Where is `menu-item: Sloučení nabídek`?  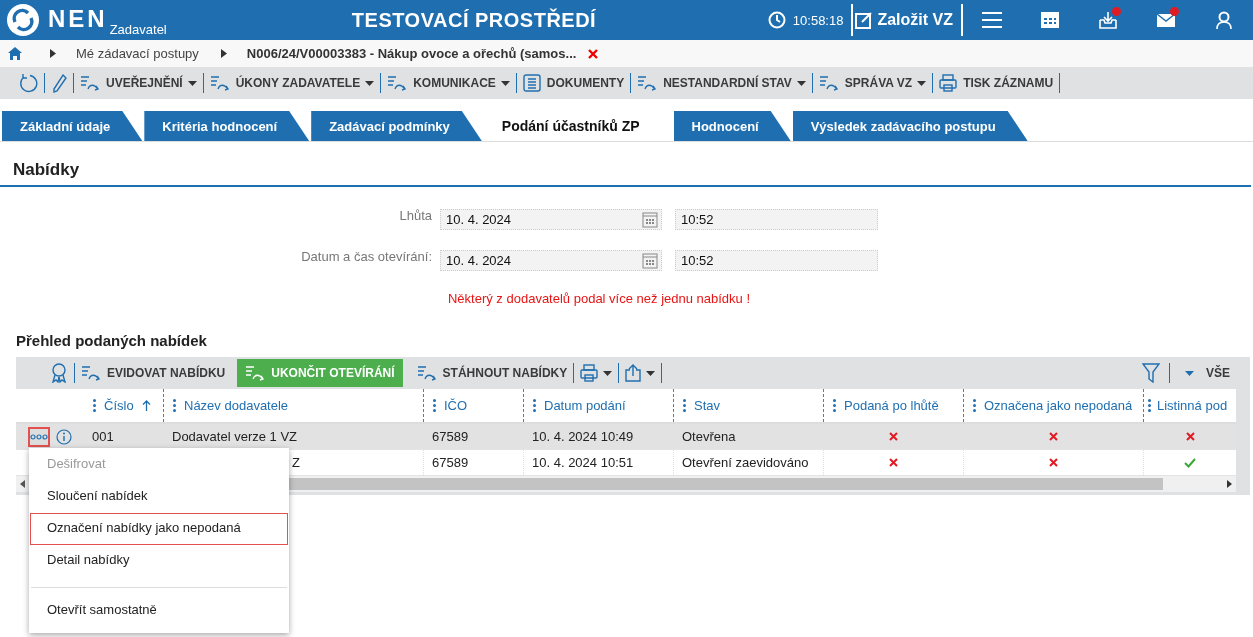
menu-item: Sloučení nabídek is located at coordinates (159, 497).